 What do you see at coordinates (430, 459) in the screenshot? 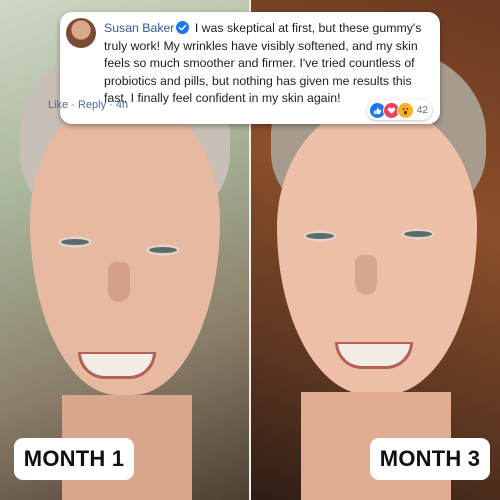
I see `month-3-label: MONTH 3` at bounding box center [430, 459].